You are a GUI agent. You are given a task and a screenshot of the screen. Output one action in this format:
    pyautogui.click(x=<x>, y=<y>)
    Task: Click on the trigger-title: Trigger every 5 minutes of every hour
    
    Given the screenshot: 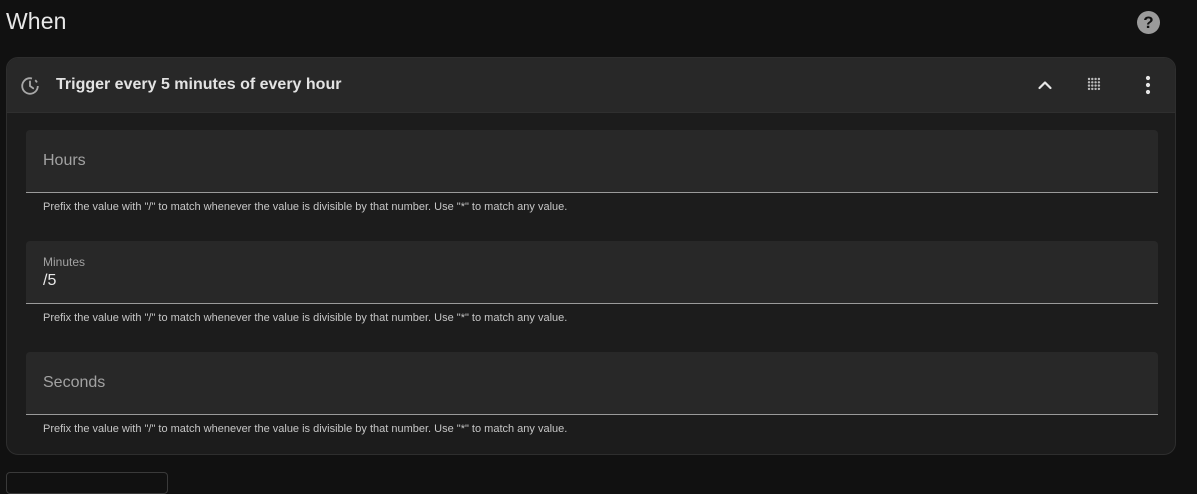 What is the action you would take?
    pyautogui.click(x=199, y=84)
    